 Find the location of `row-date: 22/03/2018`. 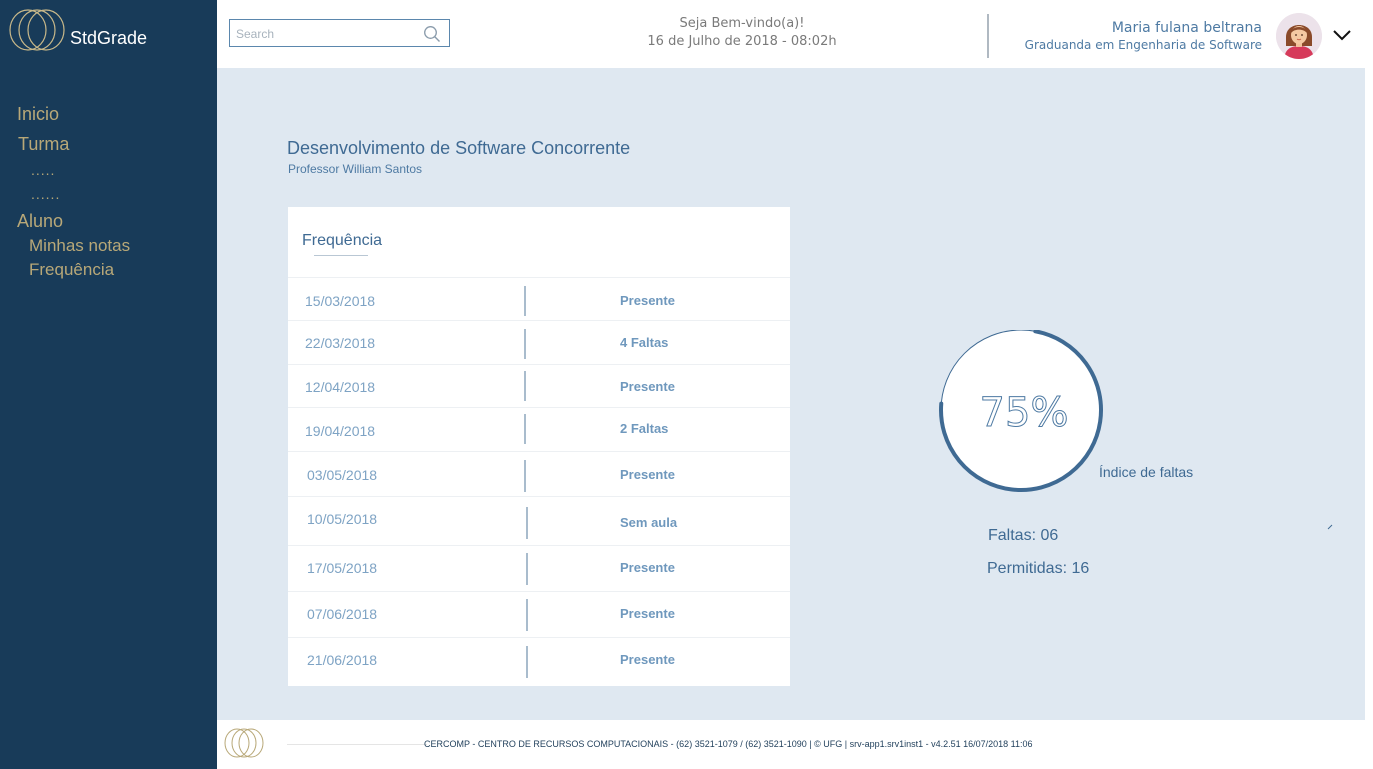

row-date: 22/03/2018 is located at coordinates (340, 343).